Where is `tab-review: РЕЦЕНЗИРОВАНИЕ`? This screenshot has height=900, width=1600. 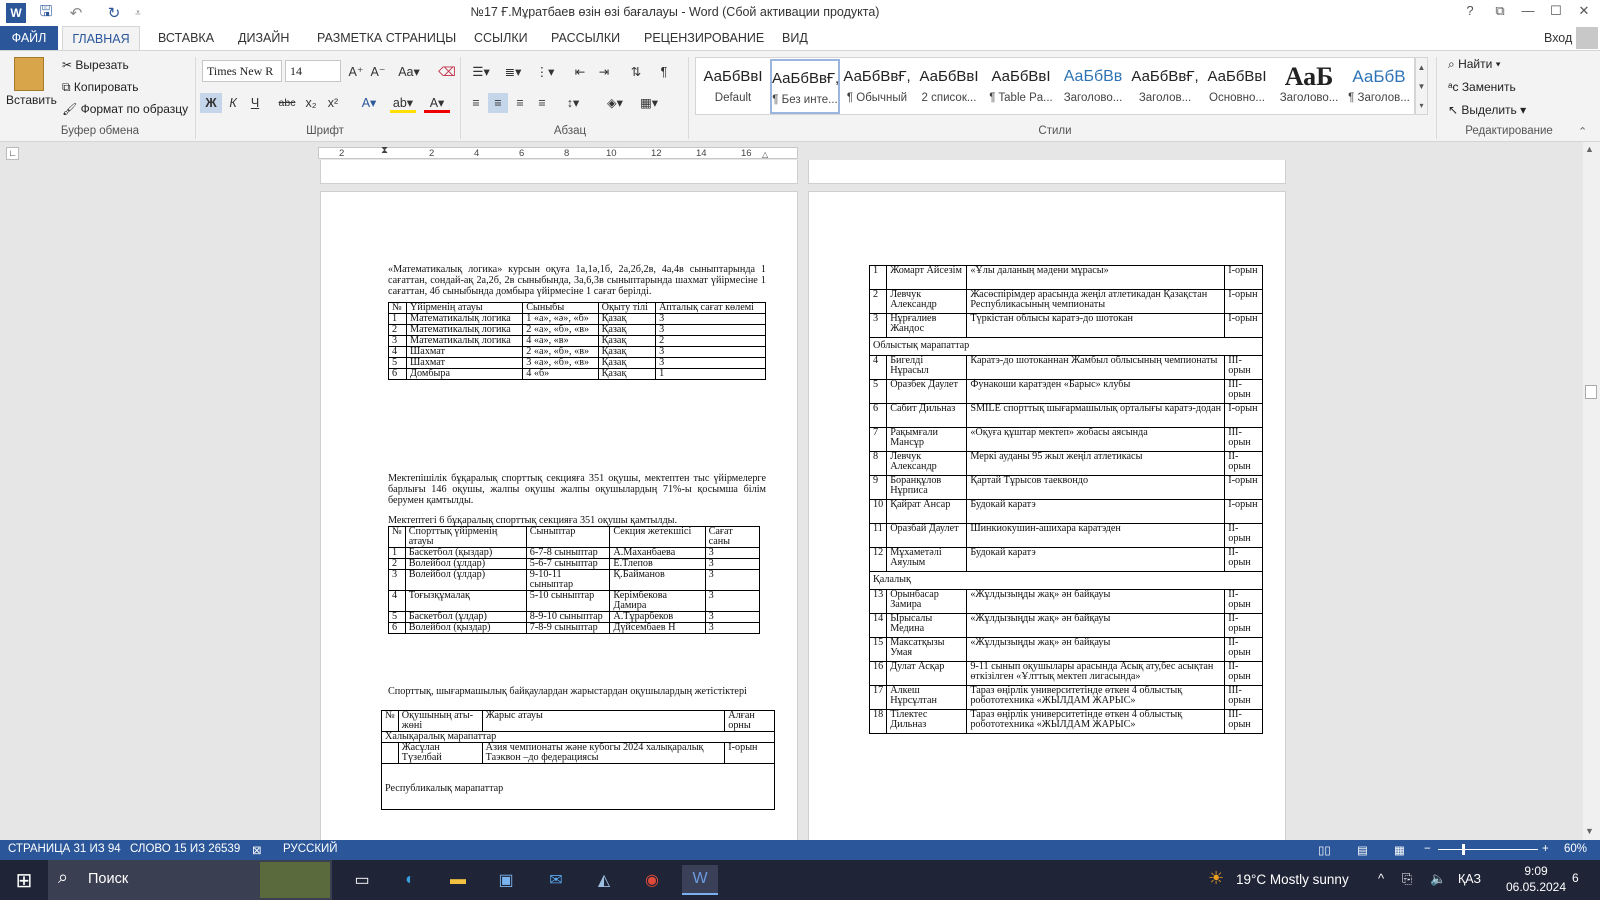
tab-review: РЕЦЕНЗИРОВАНИЕ is located at coordinates (704, 38).